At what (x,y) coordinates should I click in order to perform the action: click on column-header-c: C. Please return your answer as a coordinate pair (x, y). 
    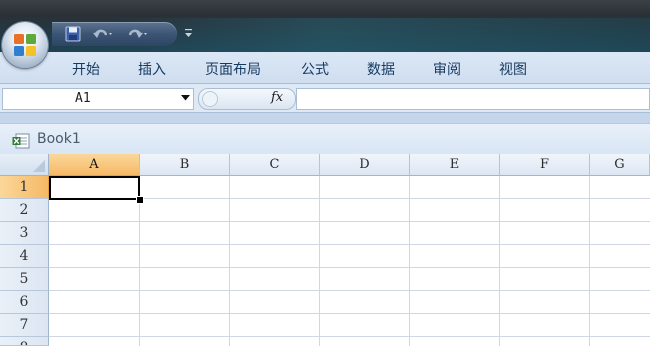
    Looking at the image, I should click on (275, 165).